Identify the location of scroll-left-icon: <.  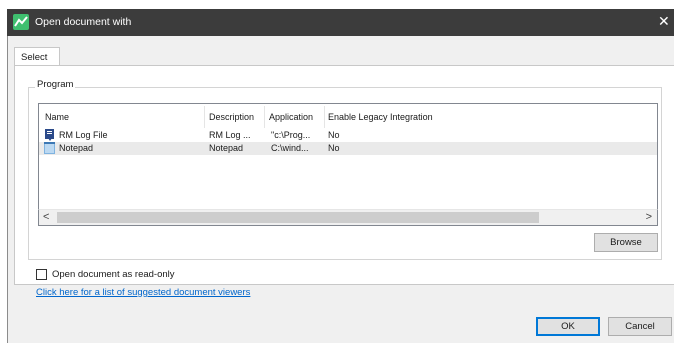
(46, 217).